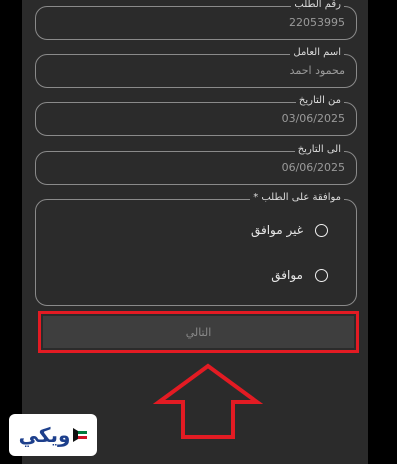 The height and width of the screenshot is (464, 397). I want to click on option-approve: موافق, so click(299, 275).